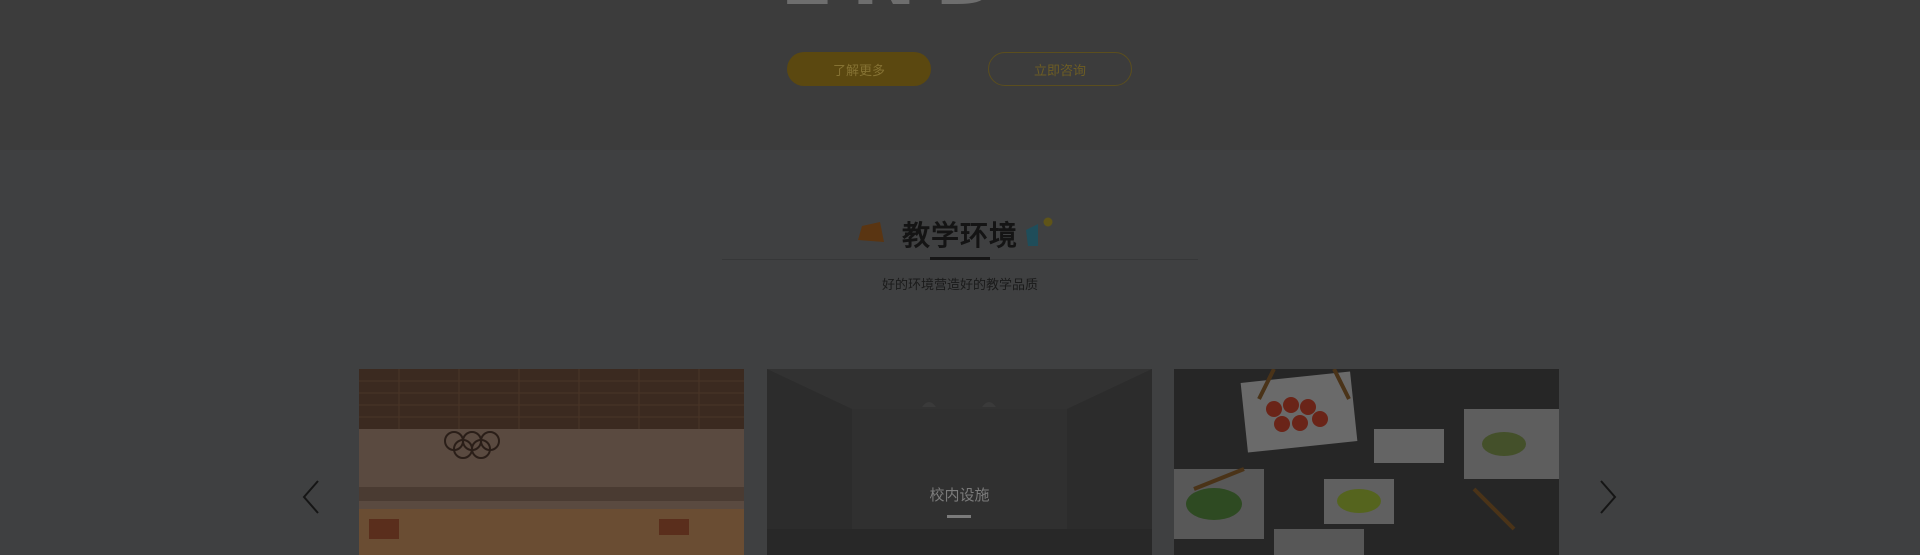 This screenshot has width=1920, height=555. What do you see at coordinates (859, 69) in the screenshot?
I see `learn-more-button: 了解更多` at bounding box center [859, 69].